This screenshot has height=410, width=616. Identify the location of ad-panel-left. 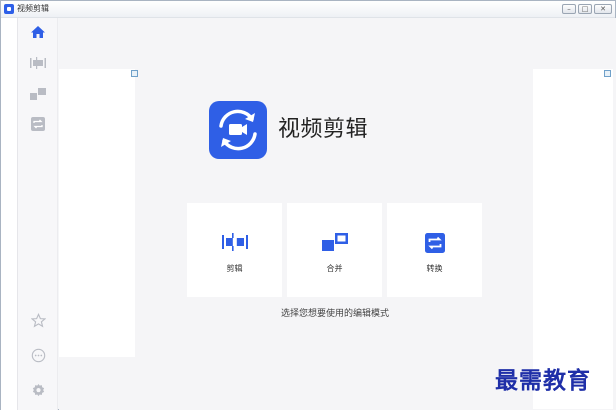
(98, 213).